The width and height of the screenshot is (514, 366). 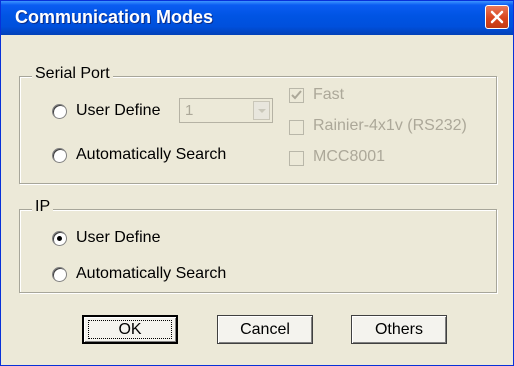 What do you see at coordinates (43, 207) in the screenshot?
I see `ip-group-label: IP` at bounding box center [43, 207].